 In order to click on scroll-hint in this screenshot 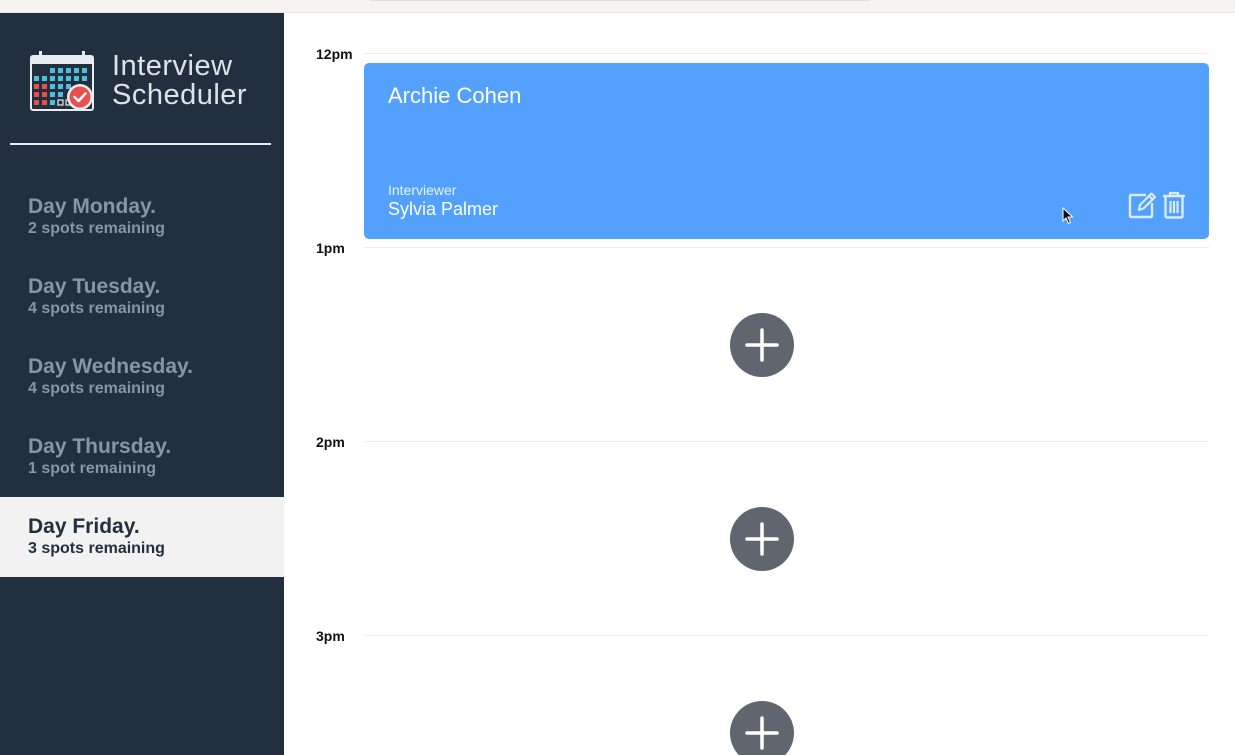, I will do `click(620, 0)`.